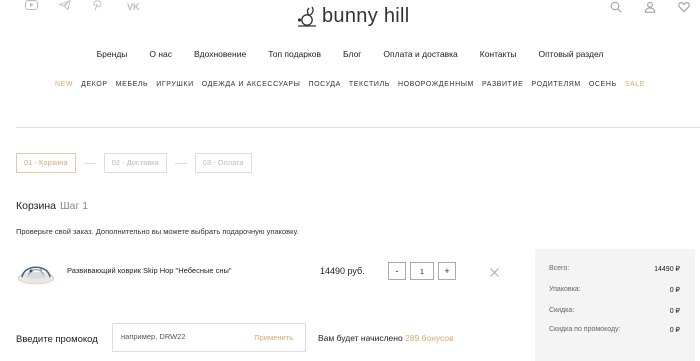  What do you see at coordinates (617, 7) in the screenshot?
I see `search-icon` at bounding box center [617, 7].